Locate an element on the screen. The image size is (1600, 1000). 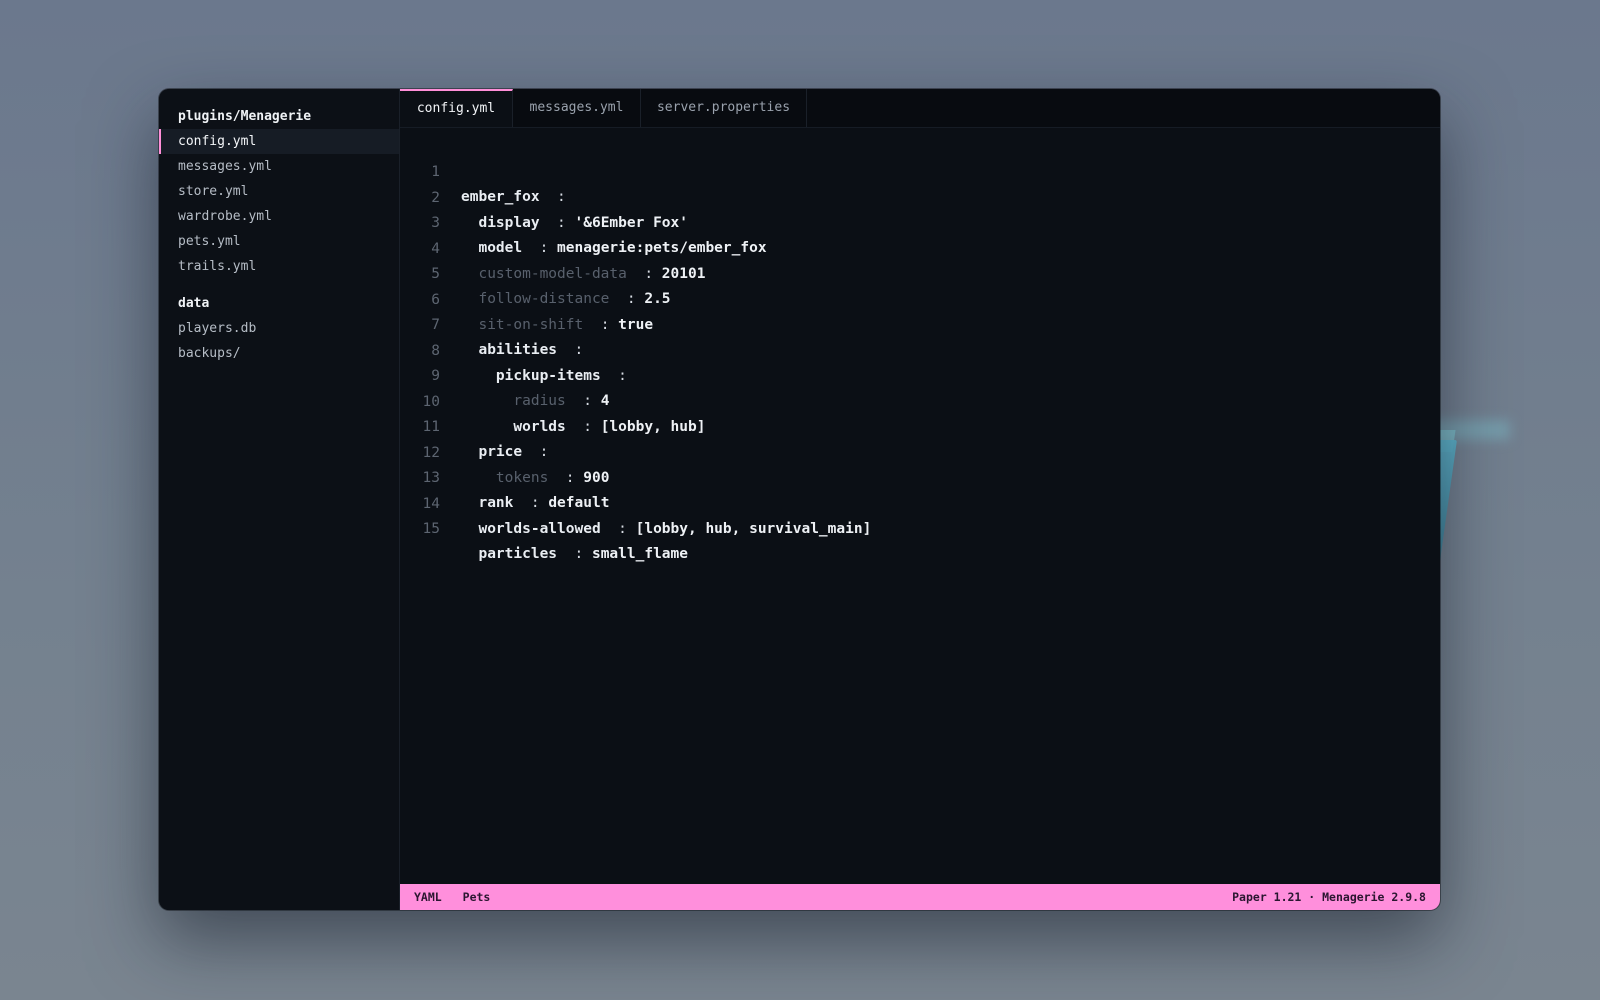
code-line: 12 tokens : 900 is located at coordinates (516, 465).